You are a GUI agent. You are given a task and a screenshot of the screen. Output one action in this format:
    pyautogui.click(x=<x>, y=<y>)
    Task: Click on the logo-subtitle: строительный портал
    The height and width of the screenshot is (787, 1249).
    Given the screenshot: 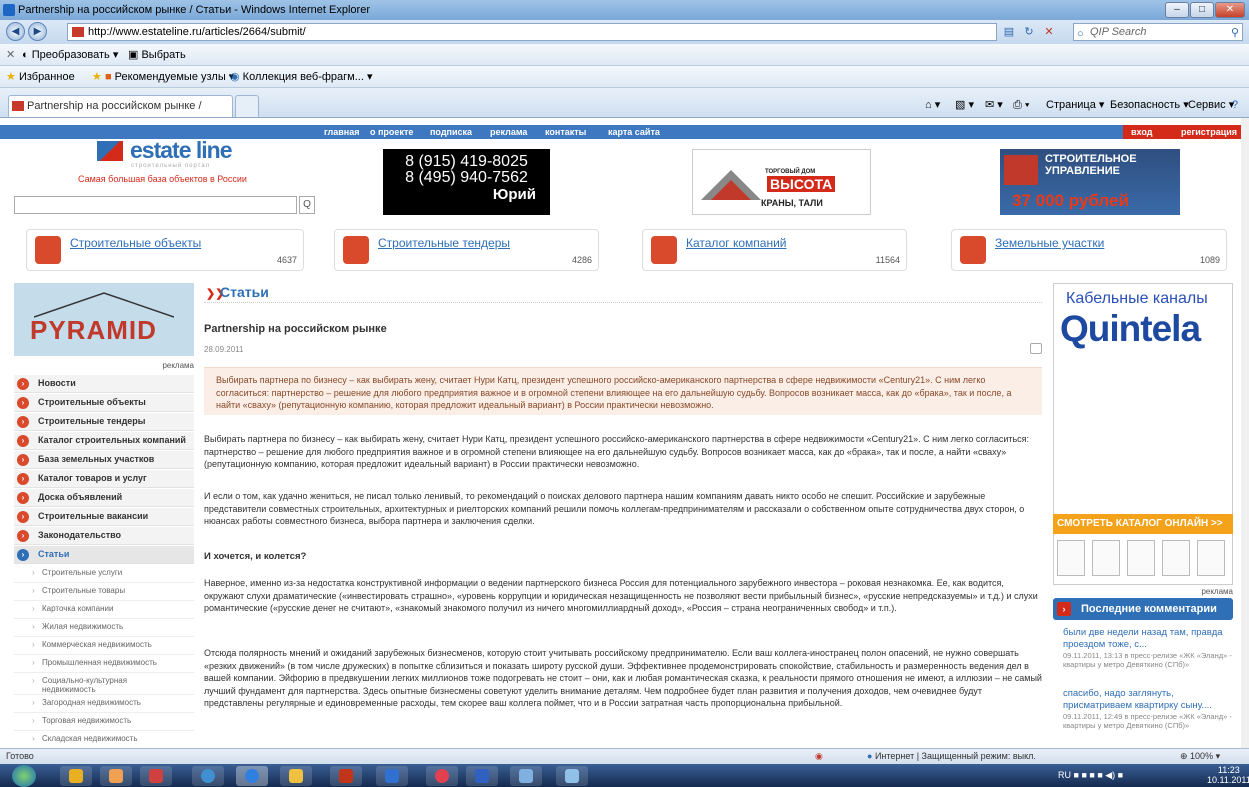 What is the action you would take?
    pyautogui.click(x=171, y=166)
    